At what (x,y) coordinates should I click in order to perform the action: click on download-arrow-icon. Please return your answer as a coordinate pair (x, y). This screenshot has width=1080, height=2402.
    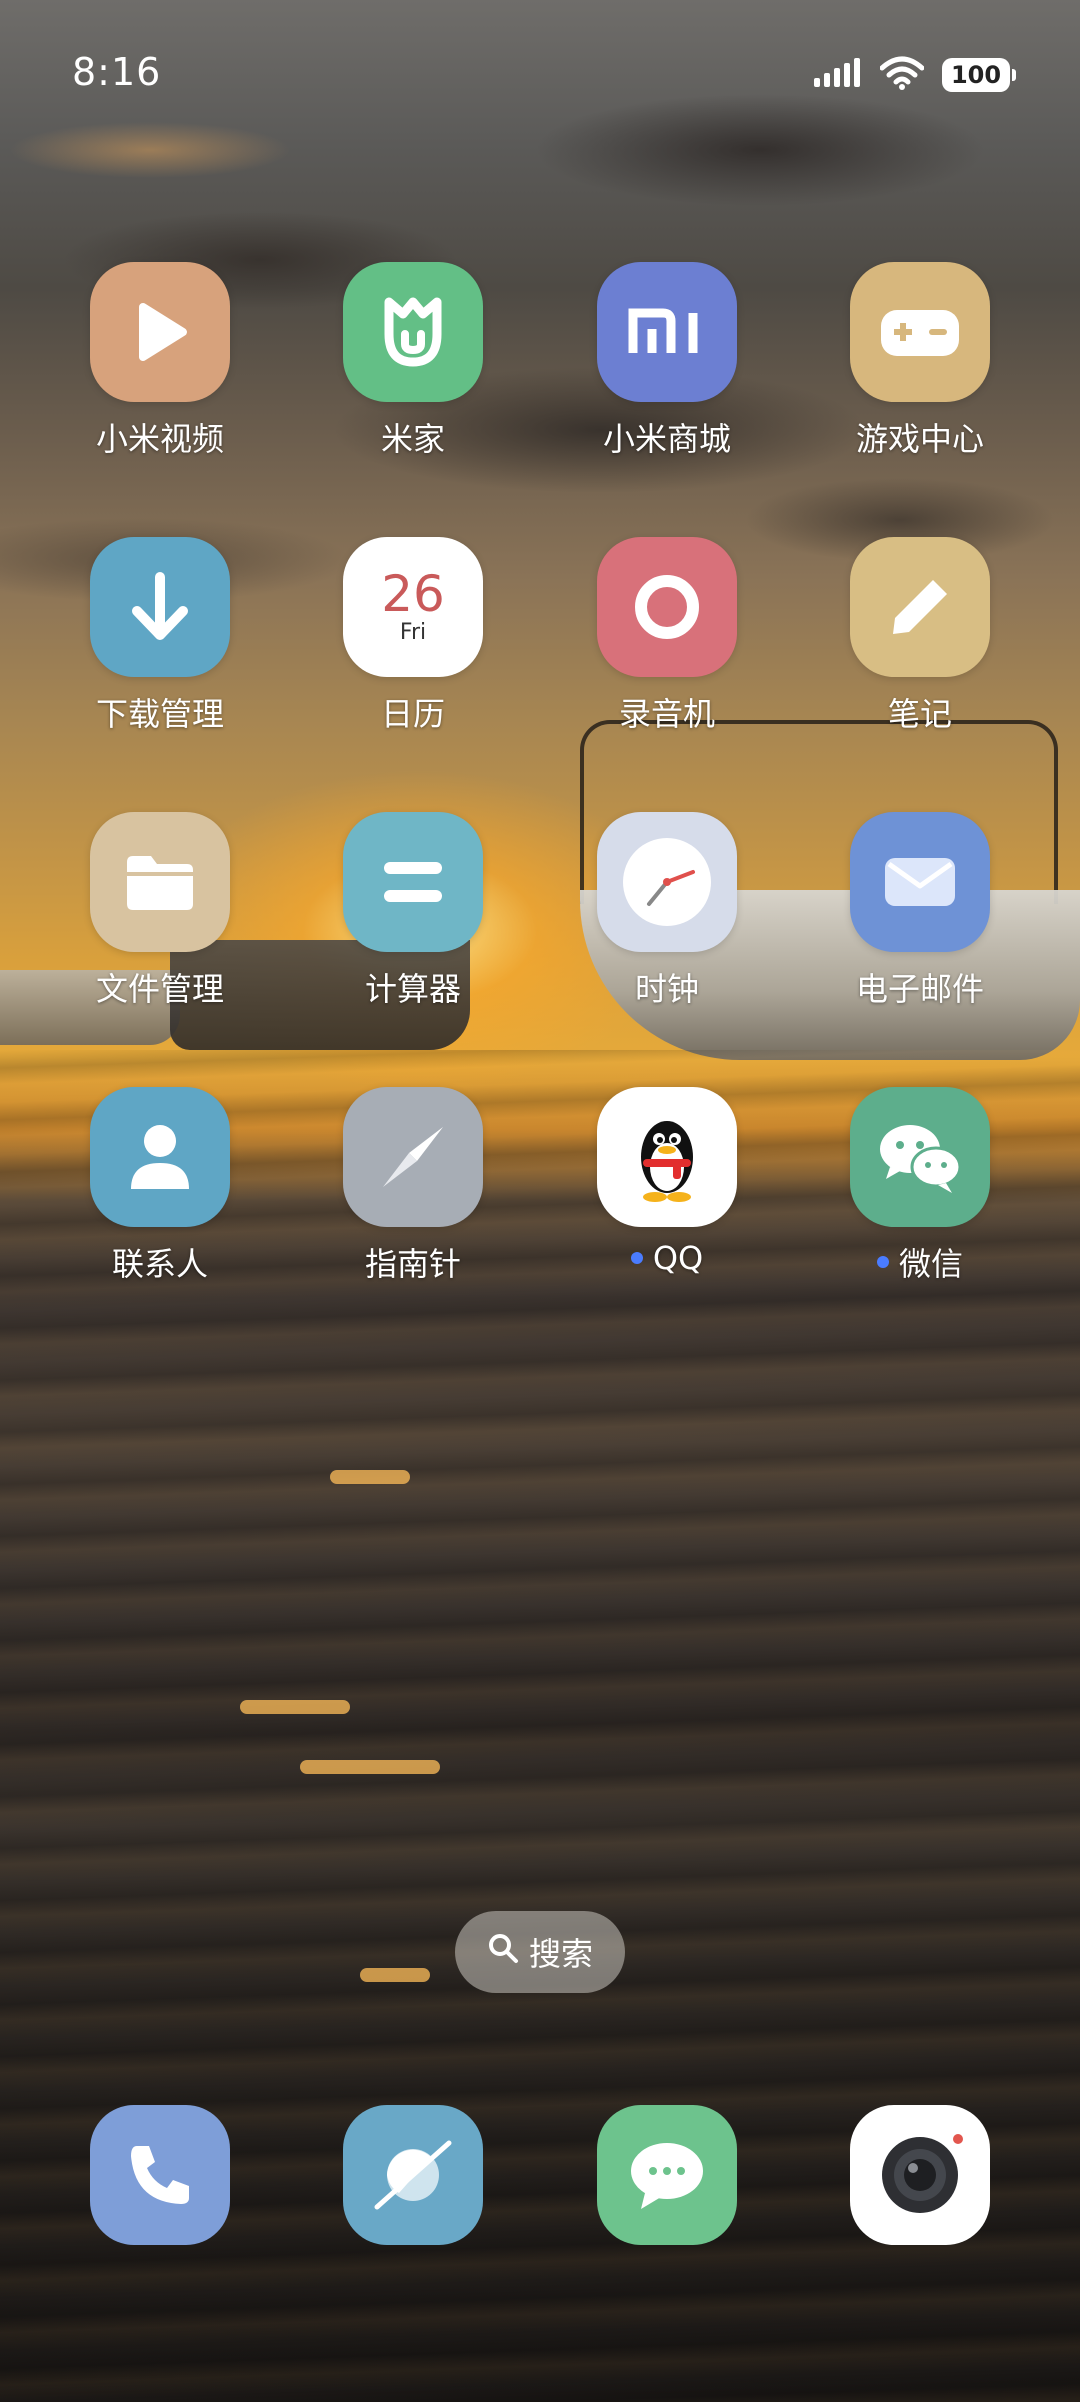
    Looking at the image, I should click on (160, 607).